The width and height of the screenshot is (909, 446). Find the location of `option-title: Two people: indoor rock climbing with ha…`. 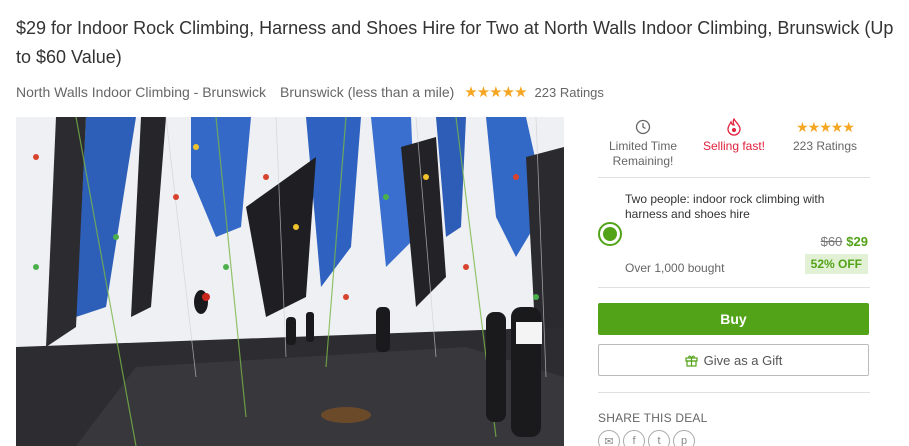

option-title: Two people: indoor rock climbing with ha… is located at coordinates (725, 206).